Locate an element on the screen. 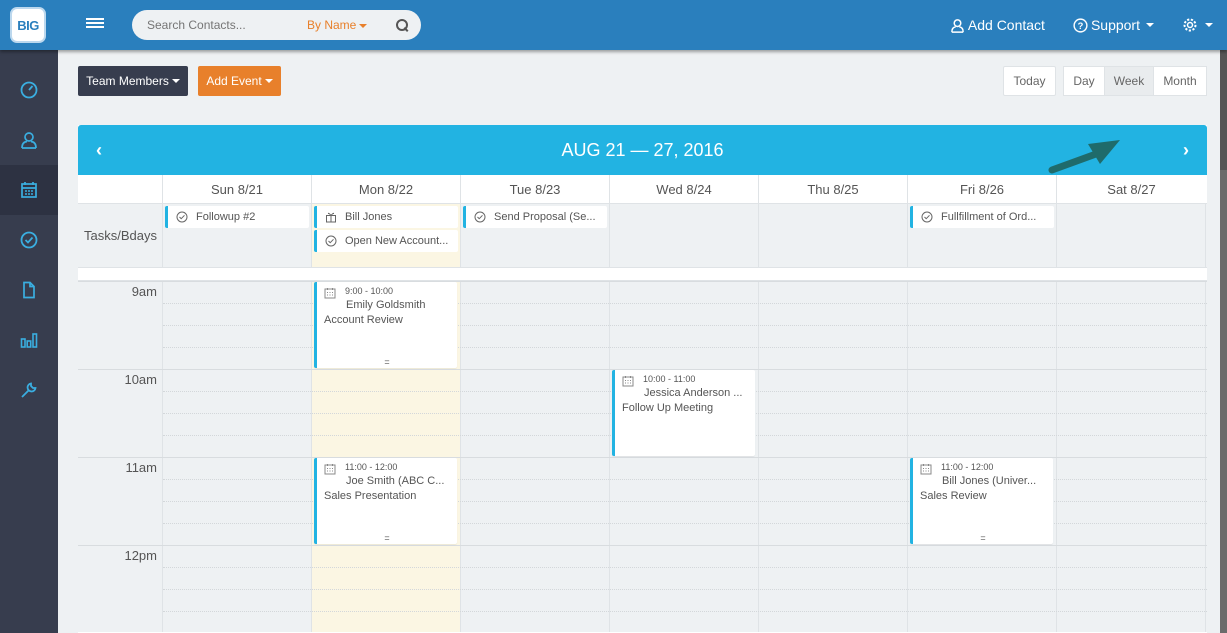 This screenshot has width=1227, height=633. calendar-header: ‹ AUG 21 — 27, 2016 › is located at coordinates (642, 150).